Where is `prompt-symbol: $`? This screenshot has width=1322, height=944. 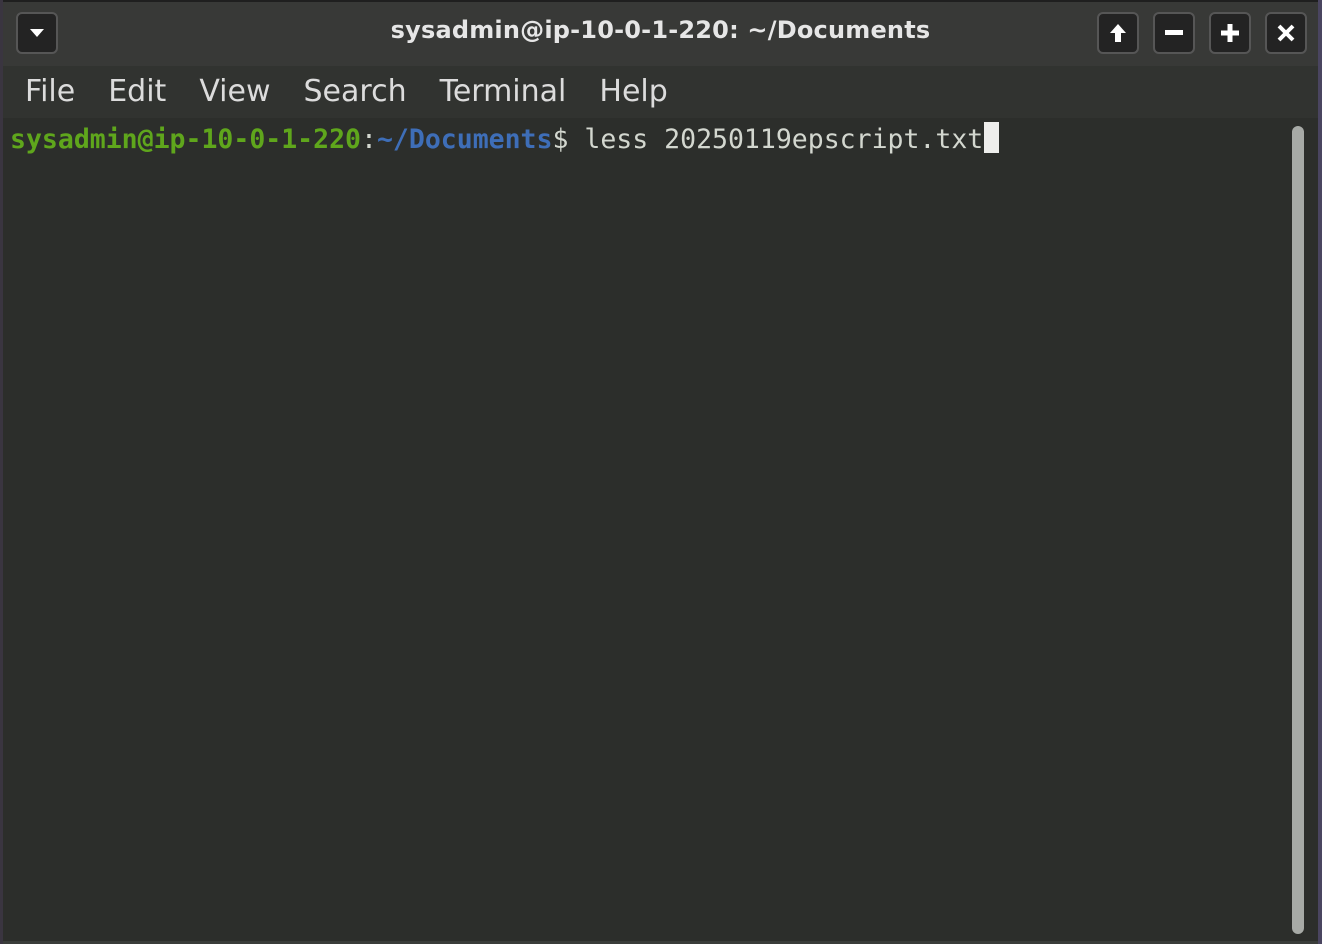 prompt-symbol: $ is located at coordinates (560, 139).